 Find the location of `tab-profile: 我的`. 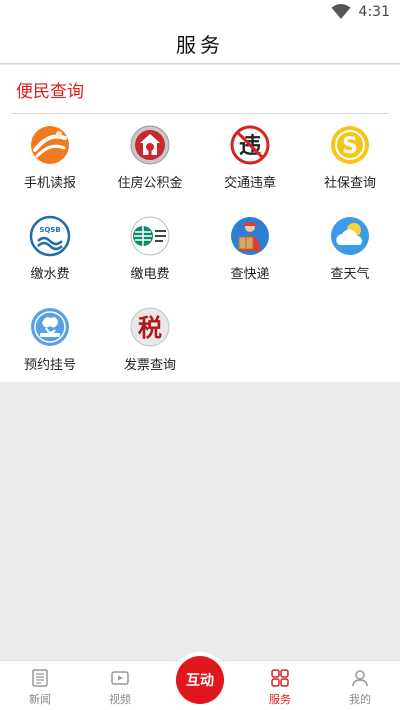

tab-profile: 我的 is located at coordinates (360, 685).